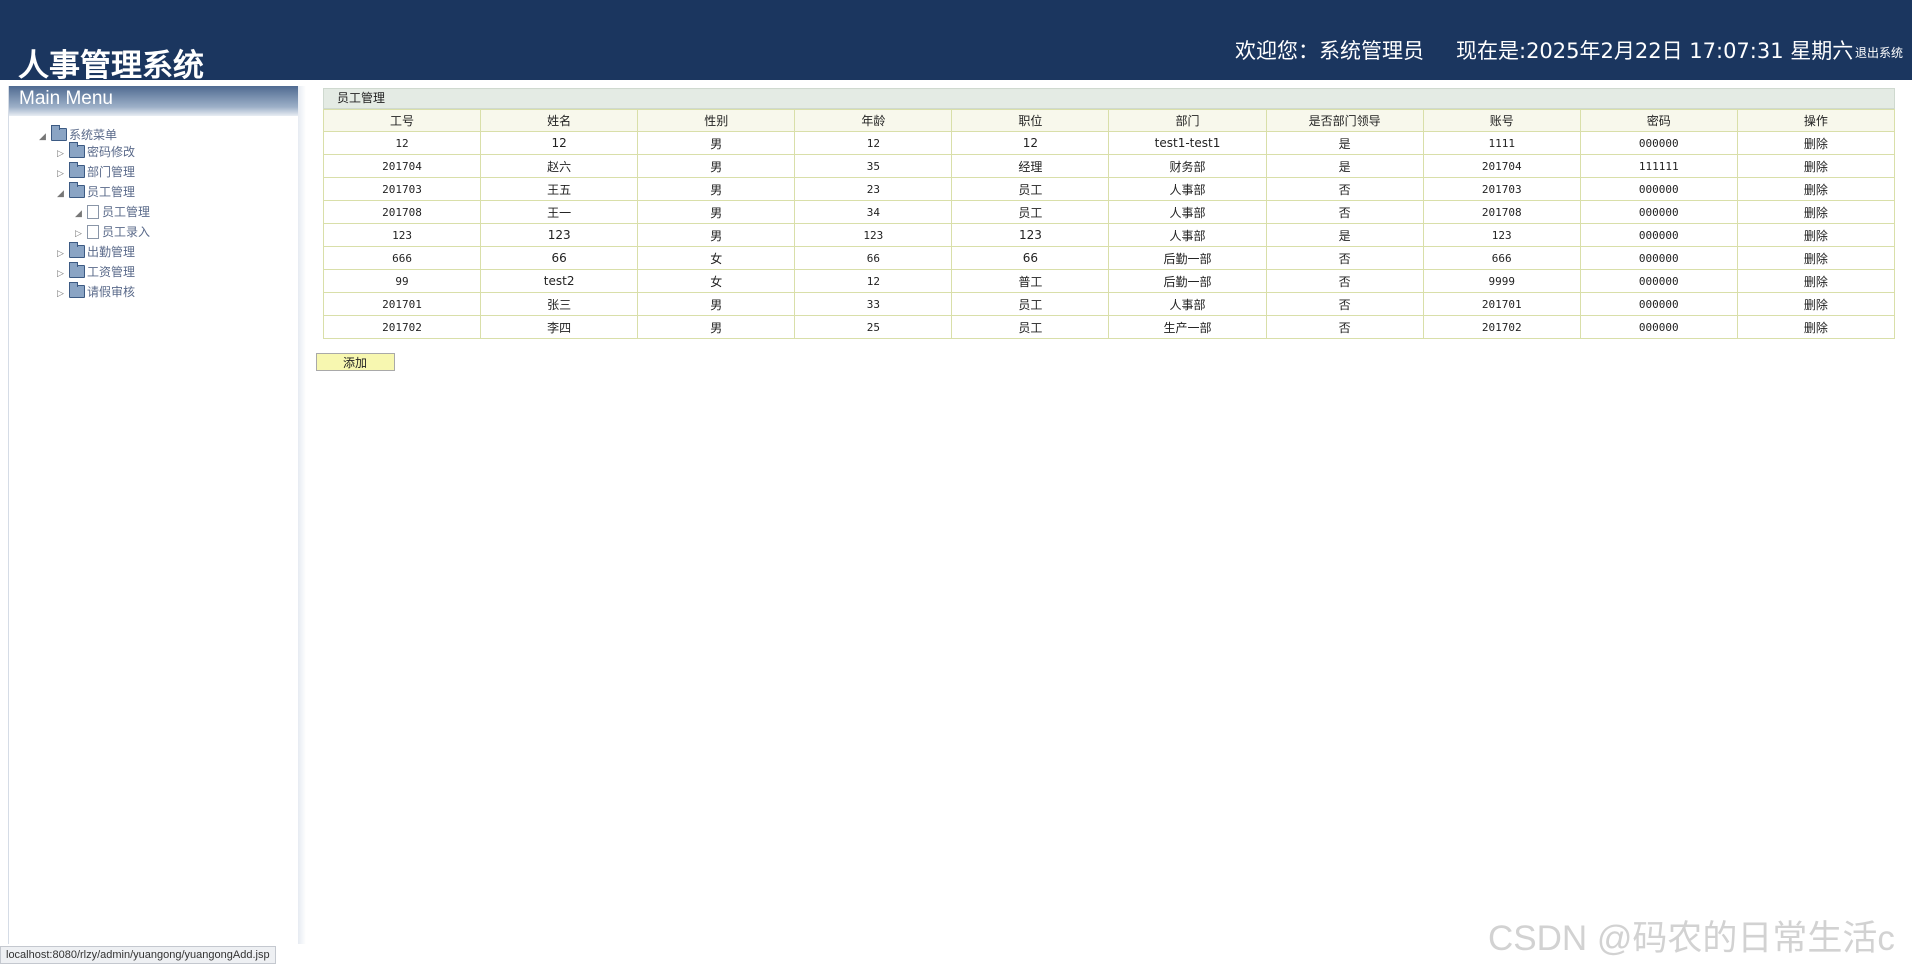  I want to click on table-cell: 1111, so click(1501, 143).